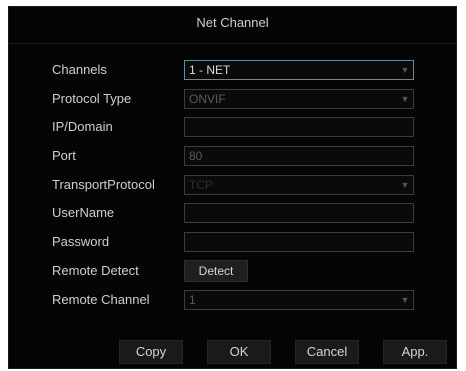  I want to click on protocol-type-row: Protocol Type ONVIF ▼, so click(232, 100).